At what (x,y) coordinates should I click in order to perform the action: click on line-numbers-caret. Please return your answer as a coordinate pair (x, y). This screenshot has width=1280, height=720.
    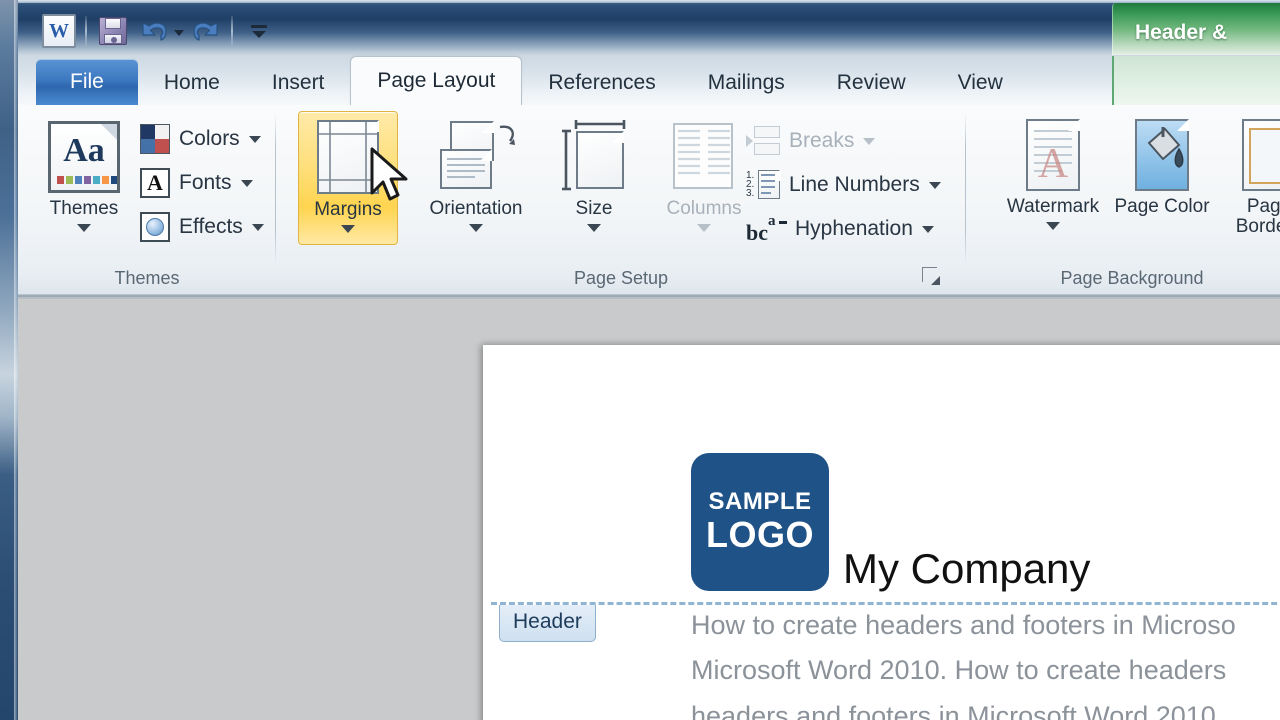
    Looking at the image, I should click on (934, 185).